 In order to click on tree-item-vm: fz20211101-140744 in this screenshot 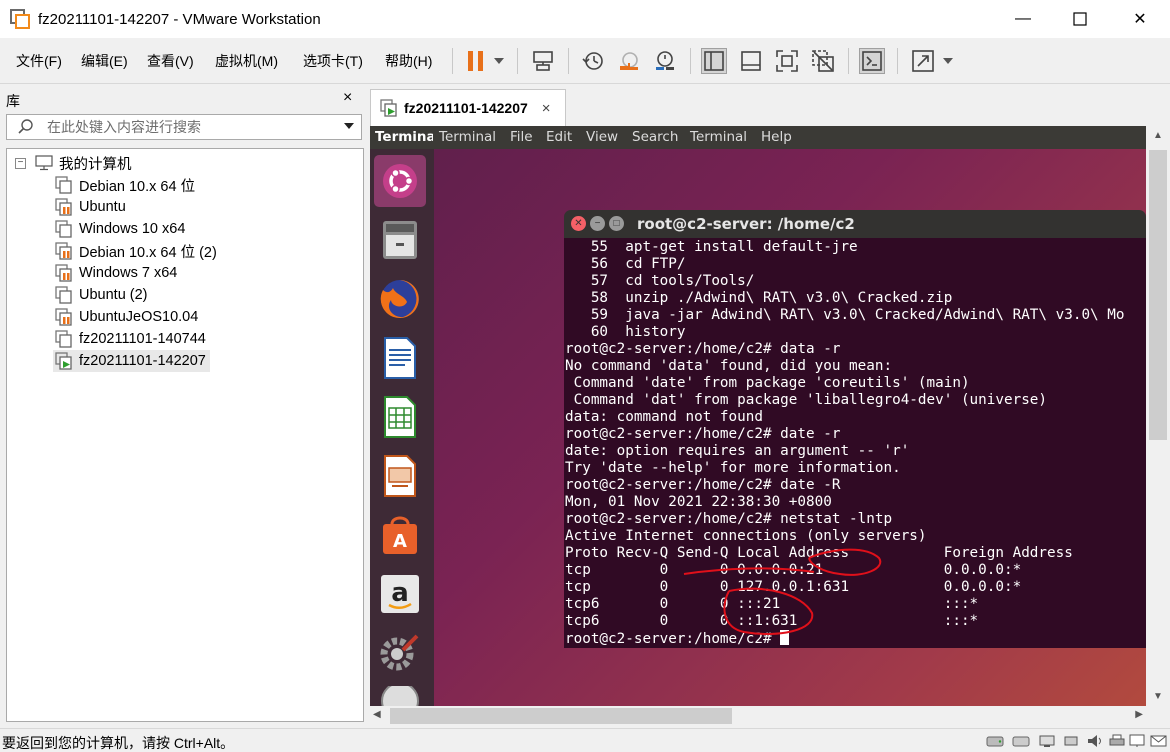, I will do `click(130, 339)`.